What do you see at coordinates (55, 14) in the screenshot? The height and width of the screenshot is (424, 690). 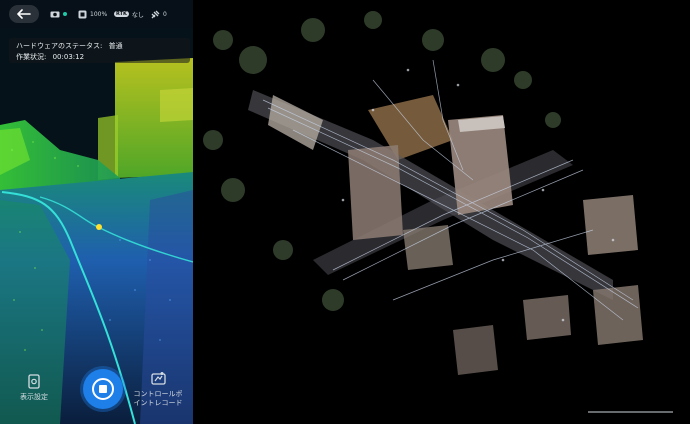 I see `camera-icon` at bounding box center [55, 14].